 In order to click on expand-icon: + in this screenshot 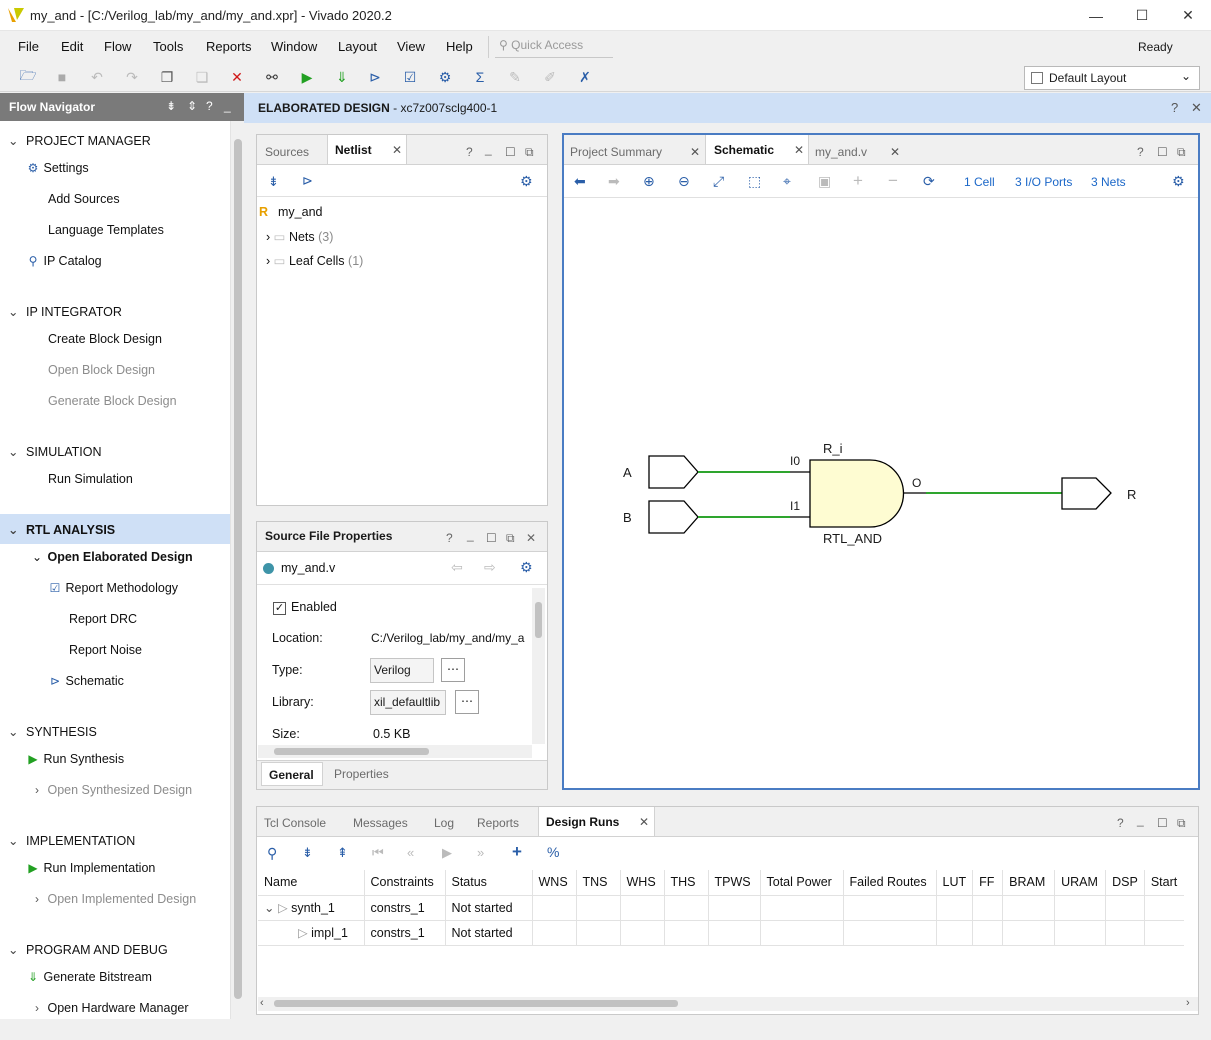, I will do `click(858, 181)`.